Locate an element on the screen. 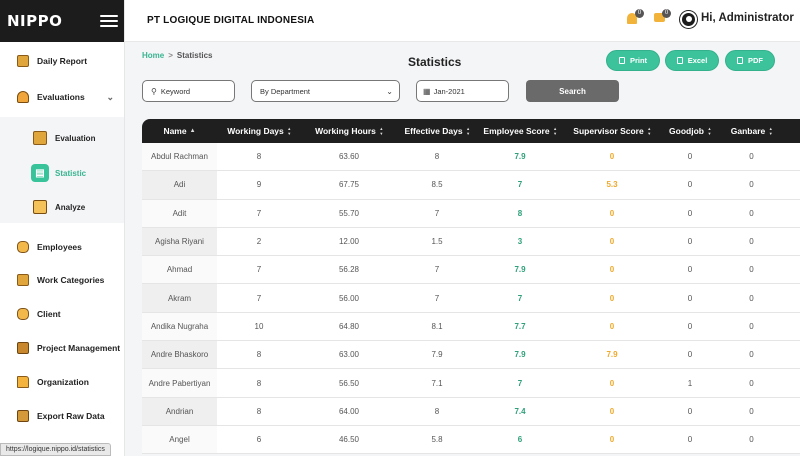 The height and width of the screenshot is (456, 800). column-header-label: Goodjob is located at coordinates (686, 131).